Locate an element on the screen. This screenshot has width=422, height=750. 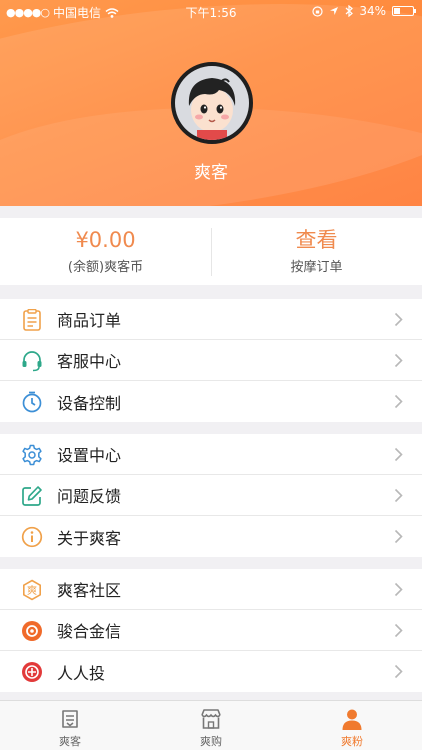
menu-item-label: 人人投 is located at coordinates (81, 673).